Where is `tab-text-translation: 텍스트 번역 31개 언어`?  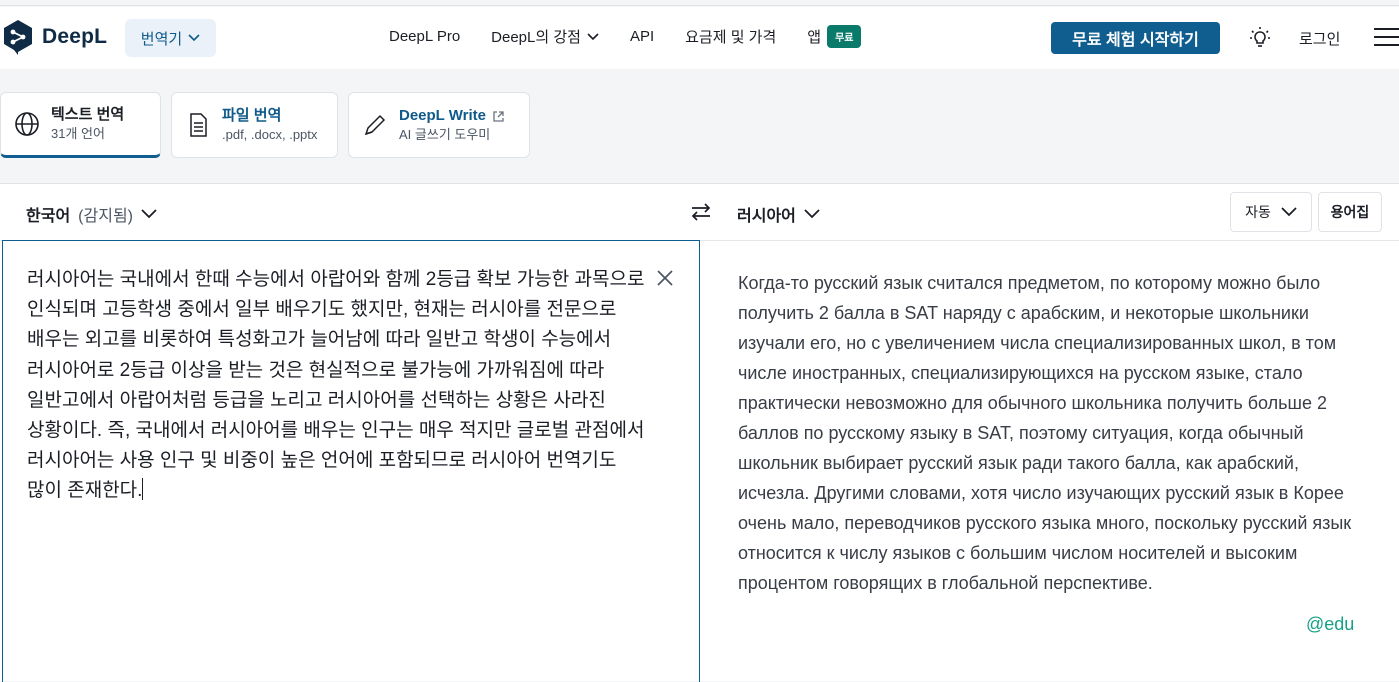 tab-text-translation: 텍스트 번역 31개 언어 is located at coordinates (80, 125).